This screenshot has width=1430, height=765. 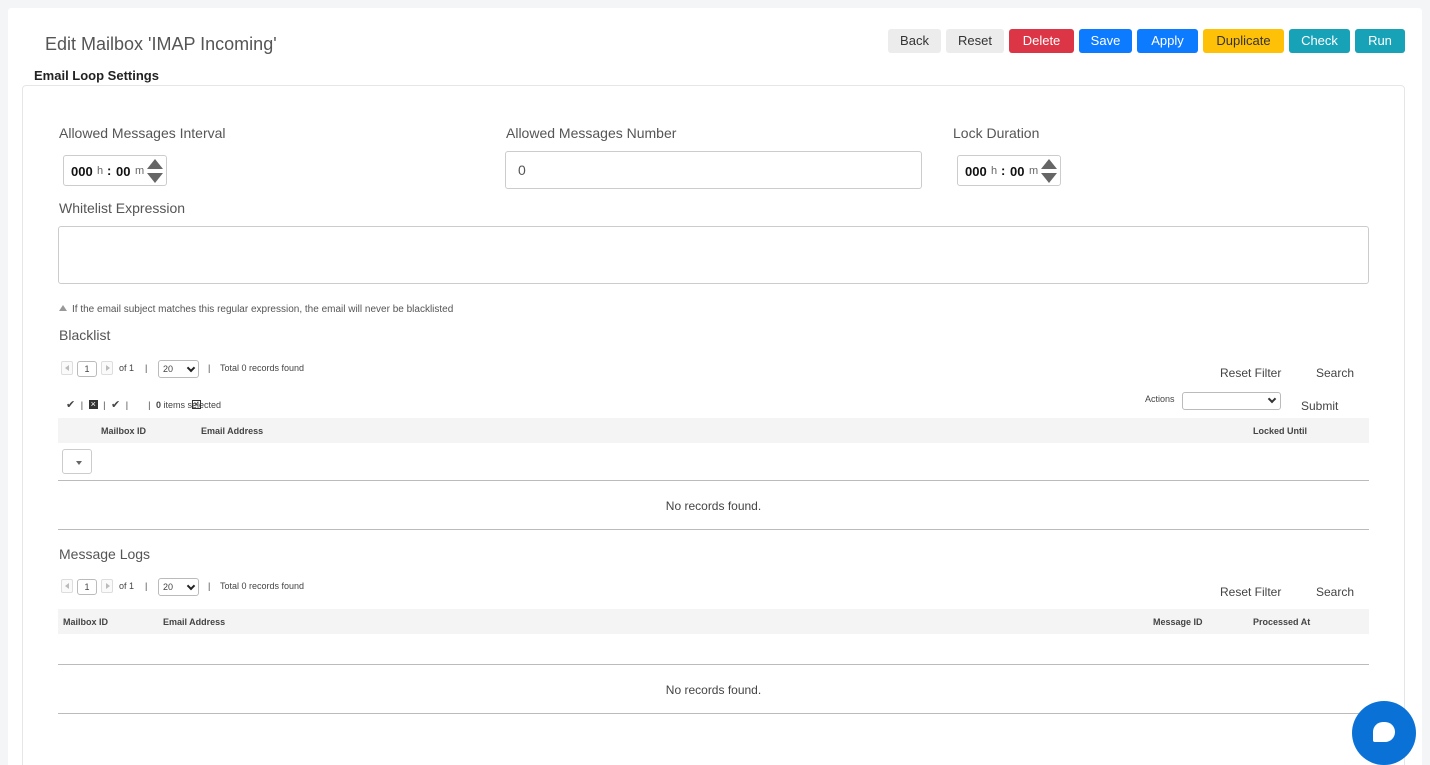 I want to click on run-button: Run, so click(x=1380, y=41).